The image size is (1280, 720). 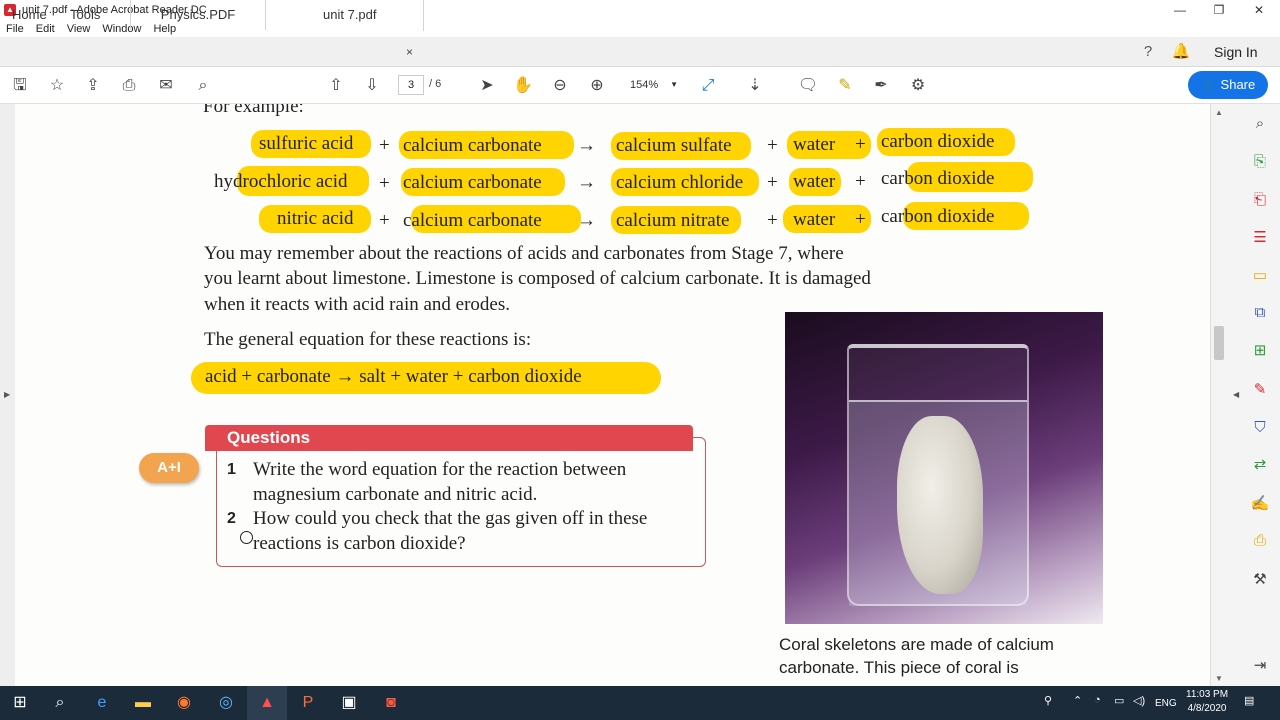 What do you see at coordinates (1259, 10) in the screenshot?
I see `close-window-button: ✕` at bounding box center [1259, 10].